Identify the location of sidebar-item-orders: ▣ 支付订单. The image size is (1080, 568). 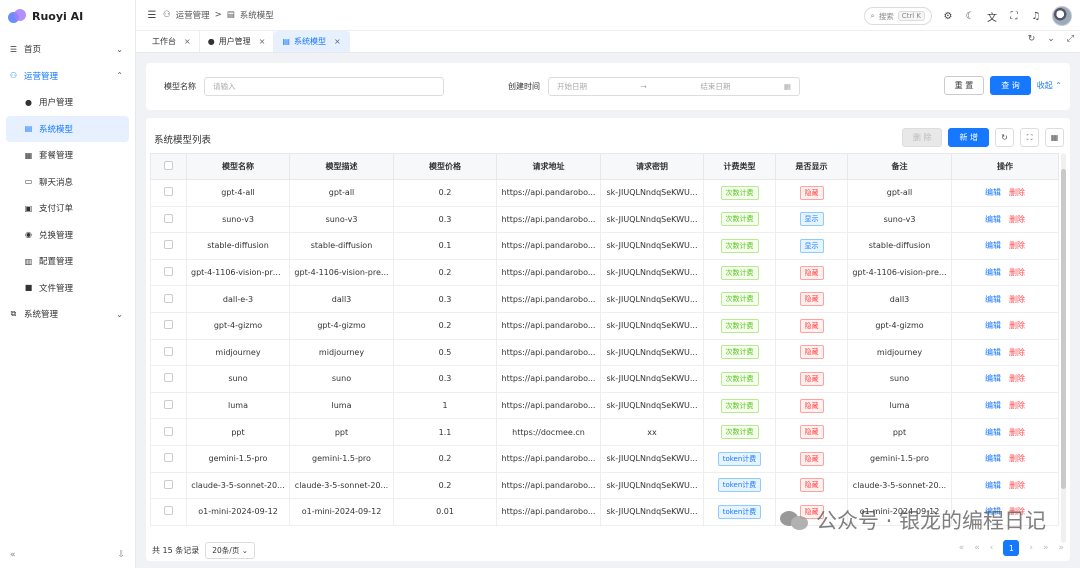
(67, 208).